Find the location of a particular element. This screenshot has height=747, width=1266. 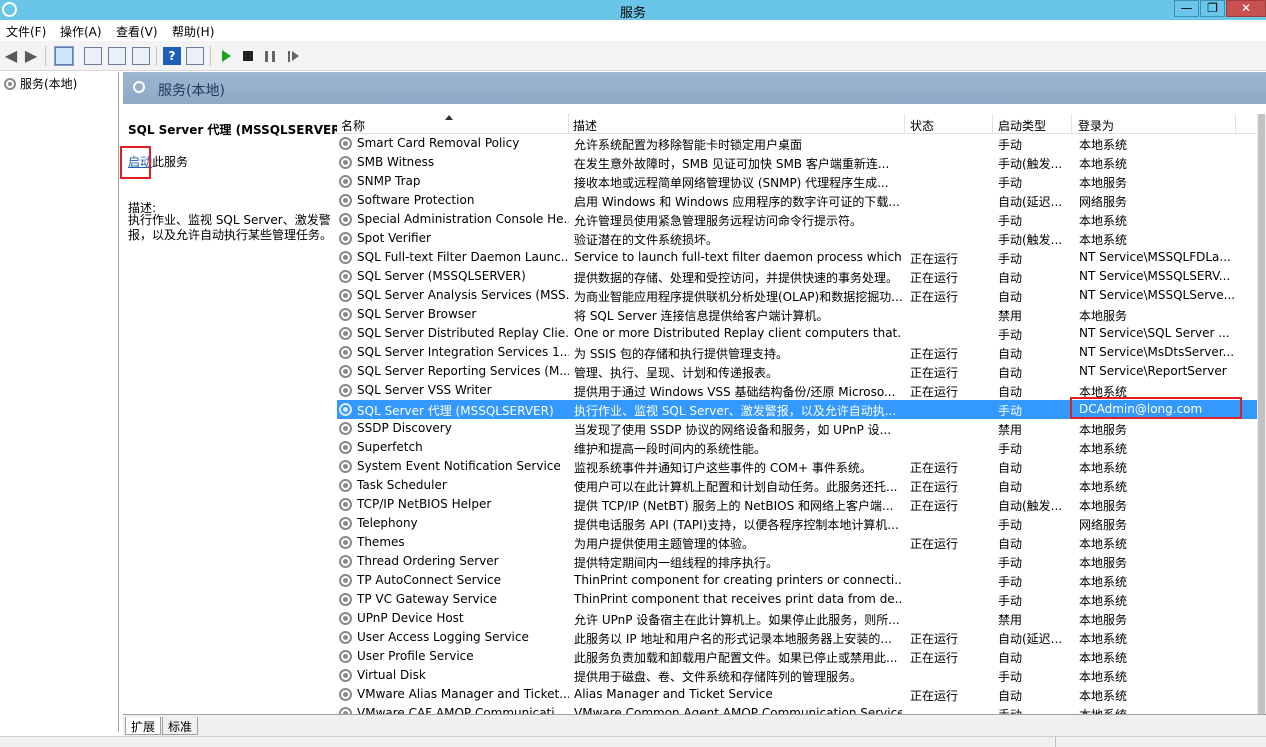

service-name: UPnP Device Host is located at coordinates (410, 618).